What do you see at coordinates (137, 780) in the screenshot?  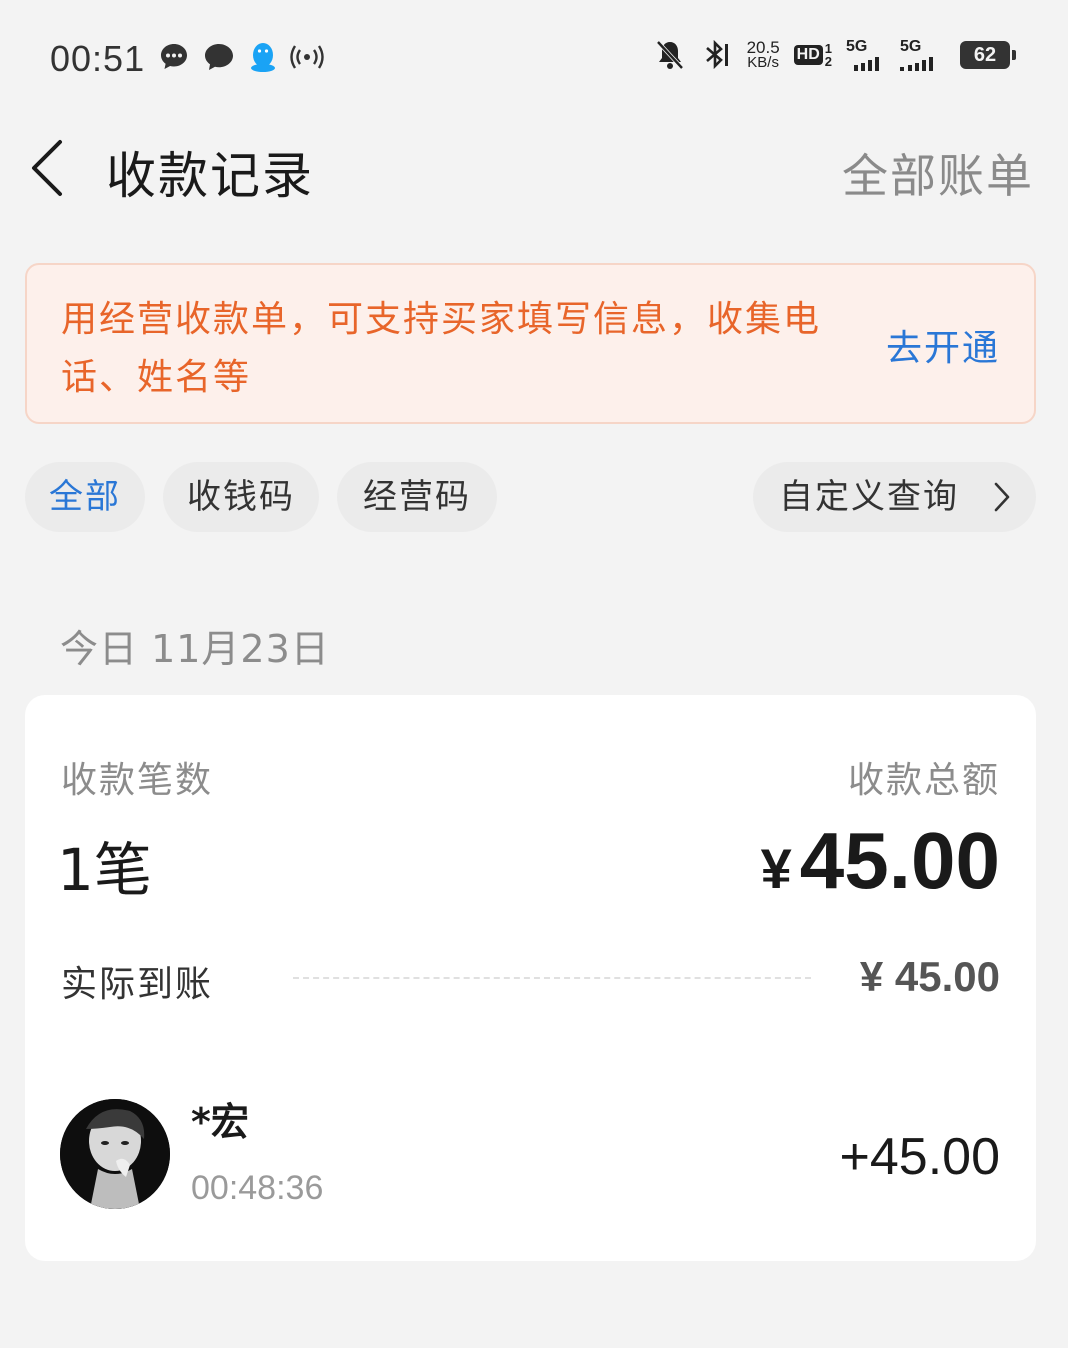 I see `count-label: 收款笔数` at bounding box center [137, 780].